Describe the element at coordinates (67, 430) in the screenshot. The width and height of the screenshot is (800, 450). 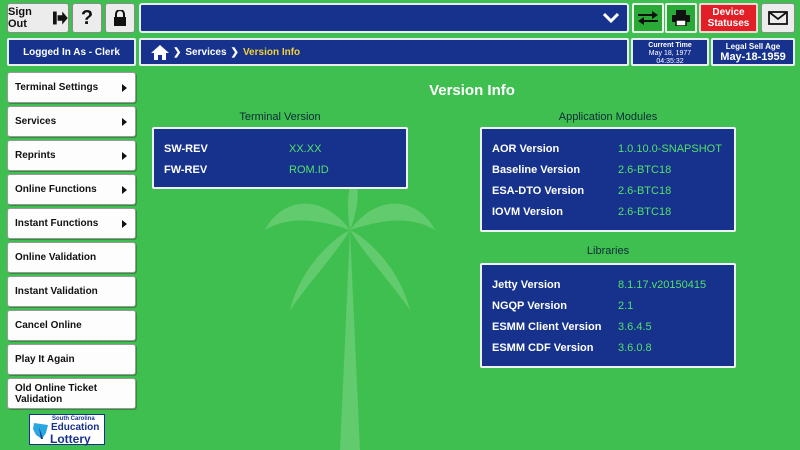
I see `lottery-logo: South Carolina Education Lottery` at that location.